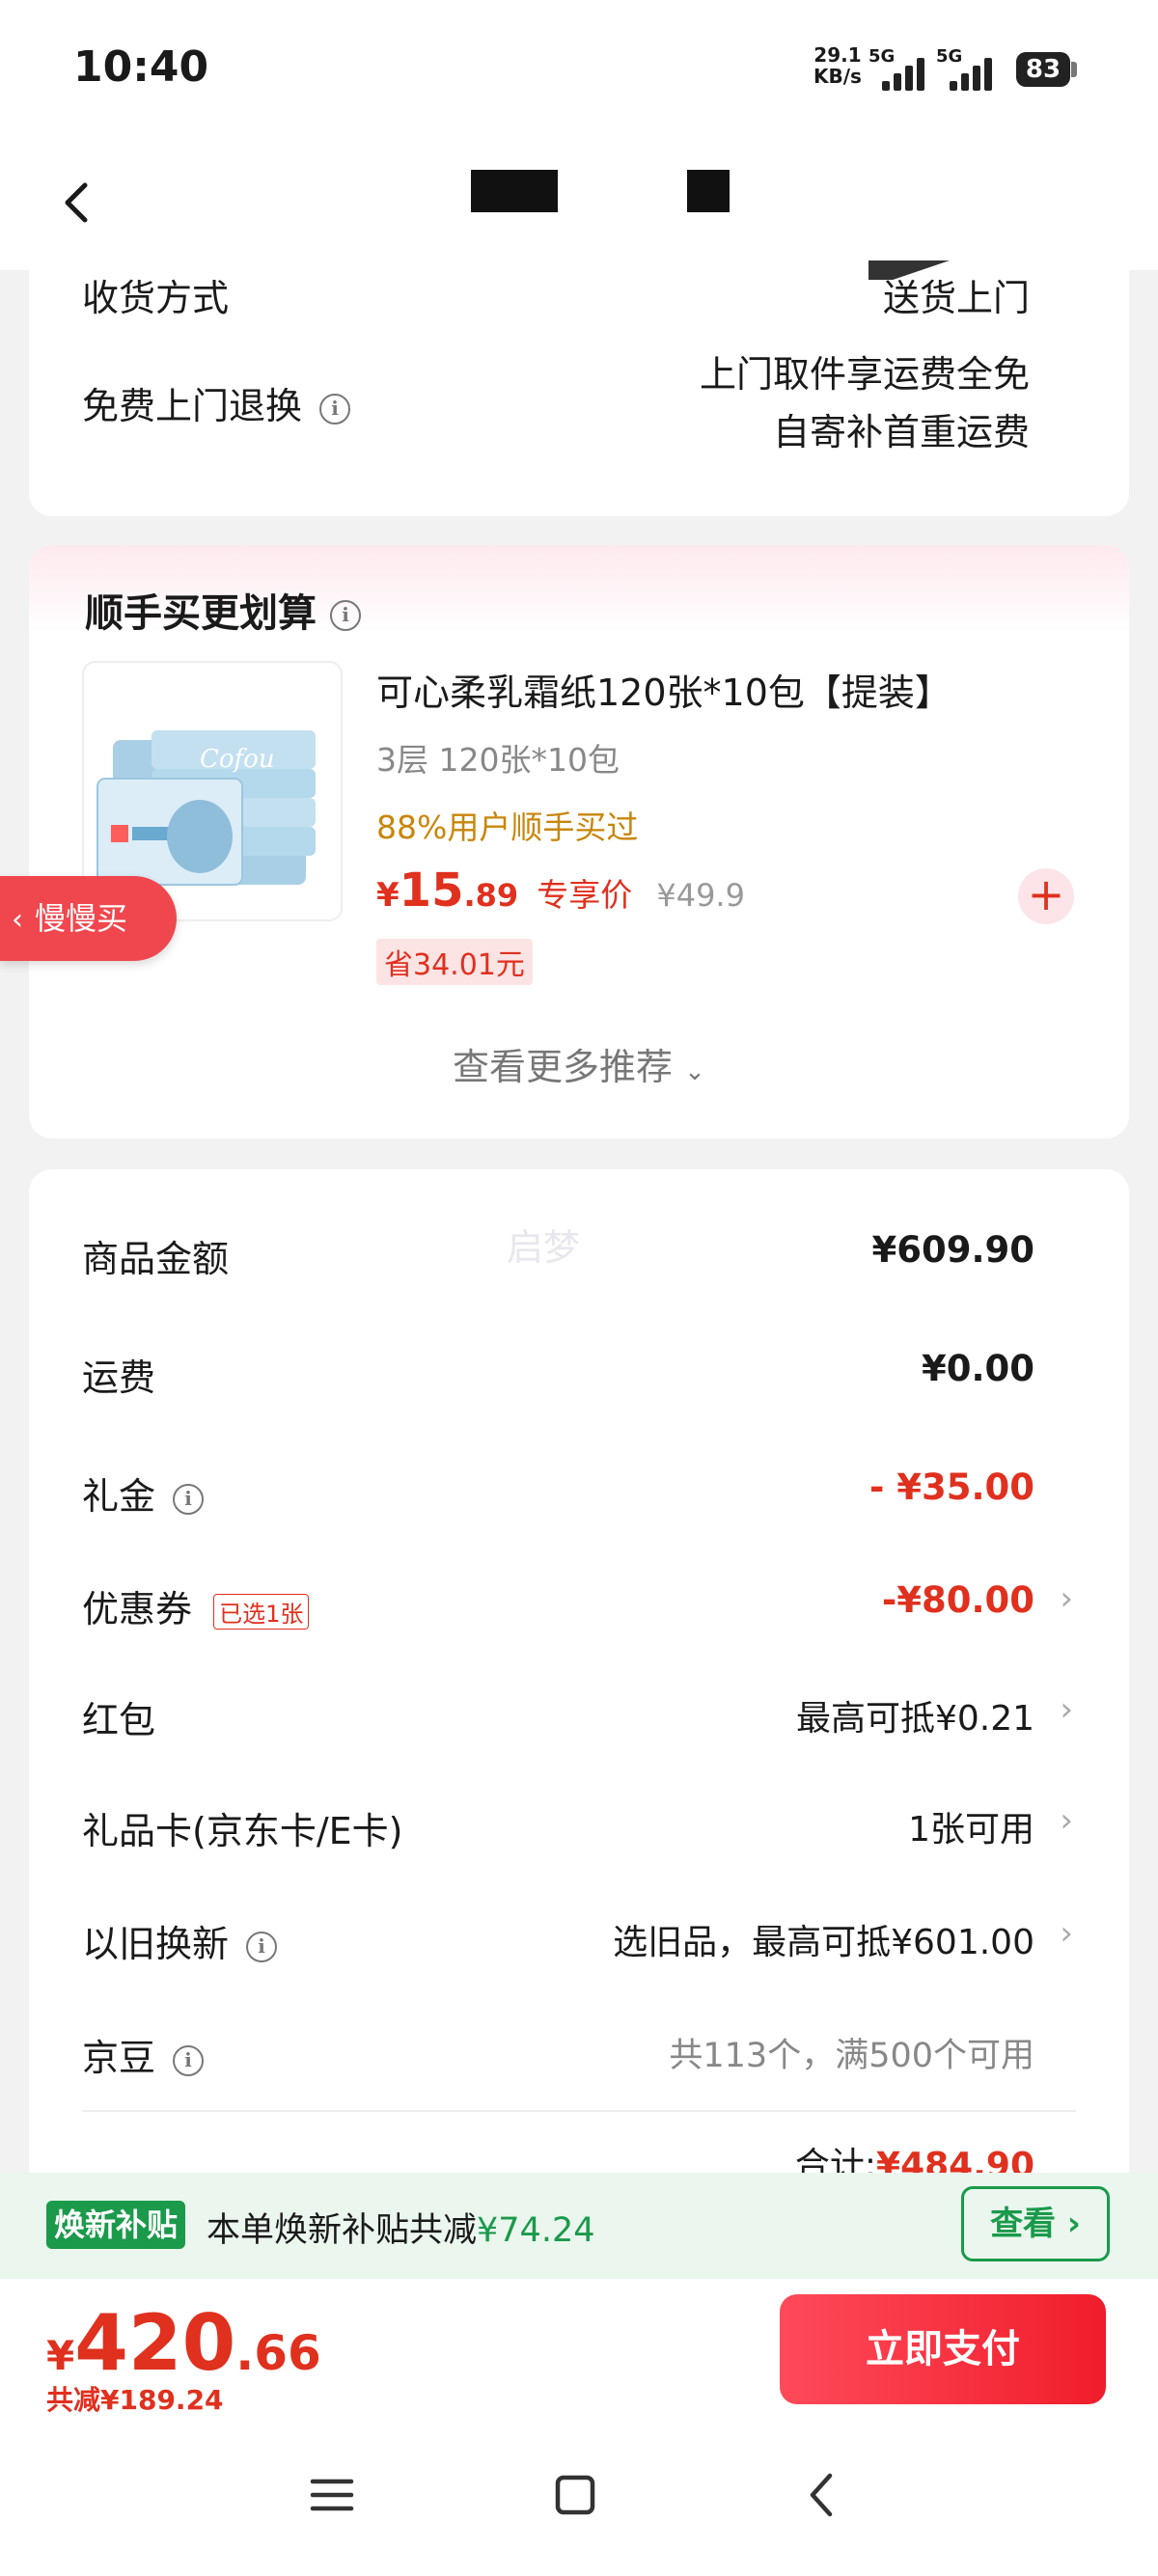 The height and width of the screenshot is (2576, 1158). I want to click on gift-cash-value: - ¥35.00, so click(951, 1487).